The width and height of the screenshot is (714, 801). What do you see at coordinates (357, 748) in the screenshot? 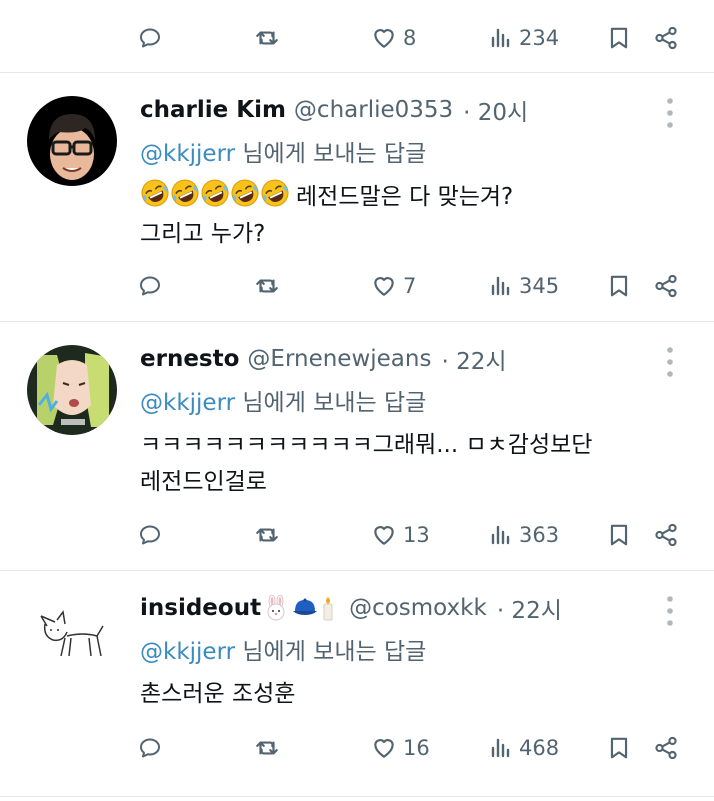
I see `action-bar: 16 468` at bounding box center [357, 748].